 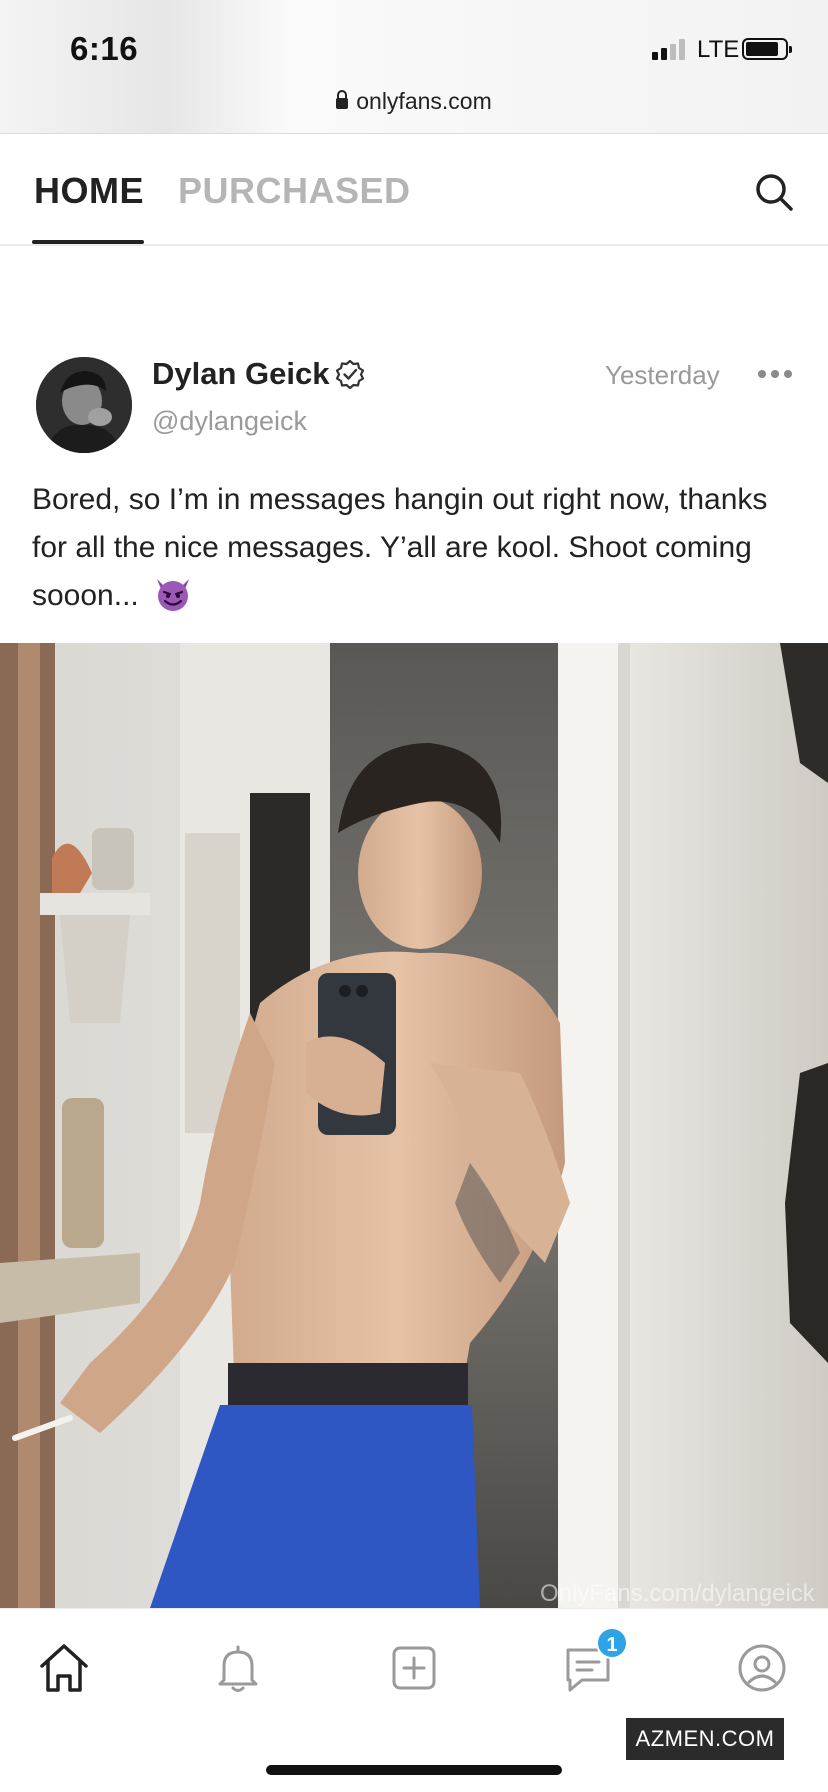 I want to click on bell-icon, so click(x=238, y=1668).